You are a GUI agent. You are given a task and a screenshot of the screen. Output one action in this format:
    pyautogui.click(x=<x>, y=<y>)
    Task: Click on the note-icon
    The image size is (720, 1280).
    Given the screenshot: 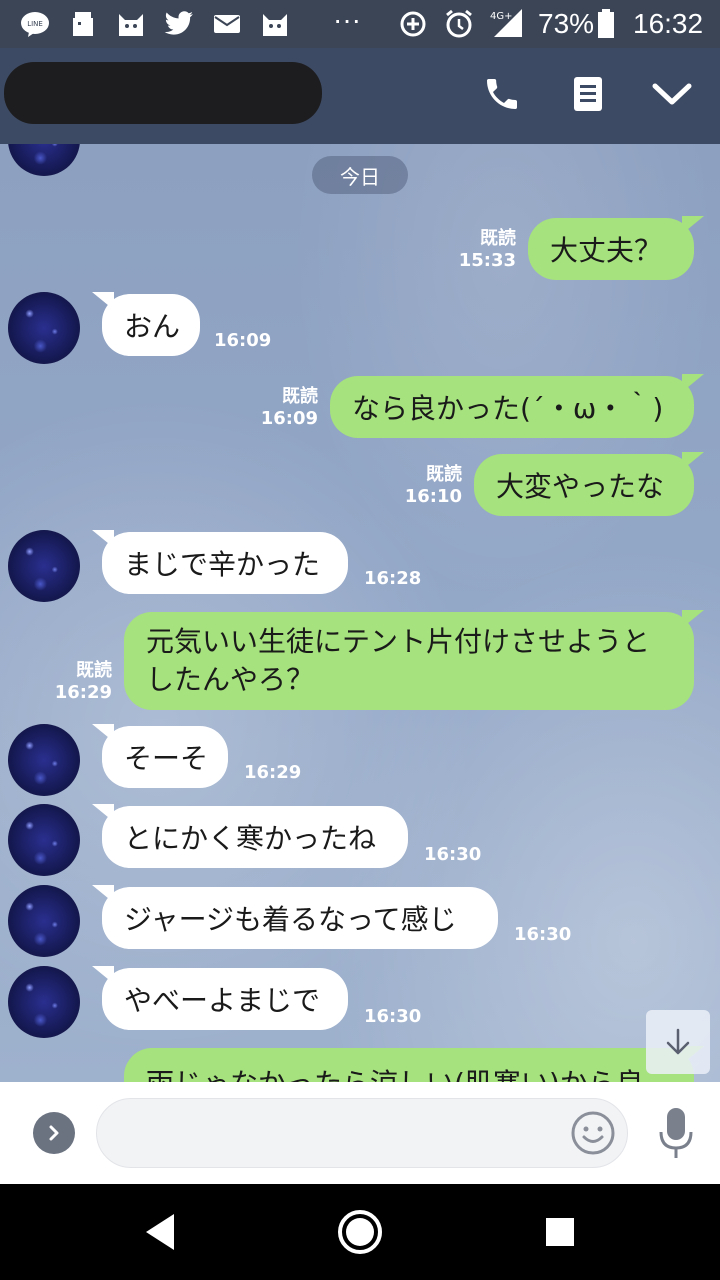 What is the action you would take?
    pyautogui.click(x=588, y=94)
    